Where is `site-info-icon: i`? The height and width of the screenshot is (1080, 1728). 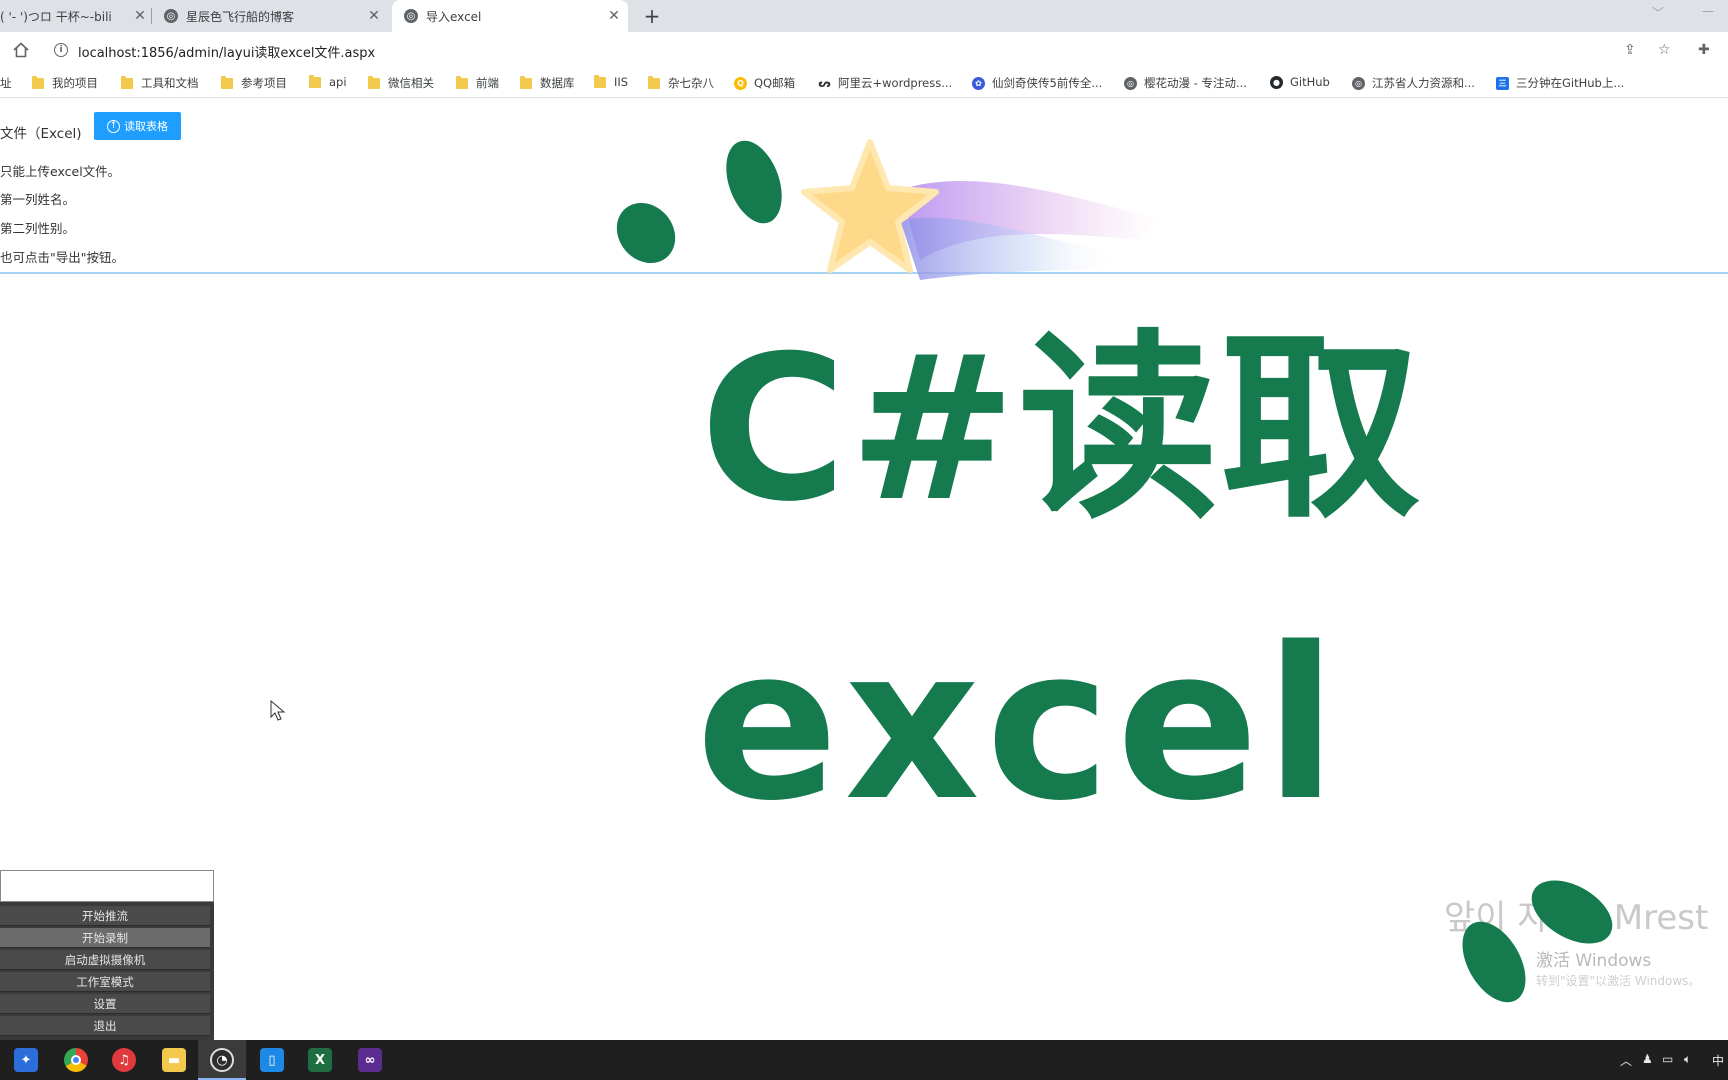 site-info-icon: i is located at coordinates (61, 50).